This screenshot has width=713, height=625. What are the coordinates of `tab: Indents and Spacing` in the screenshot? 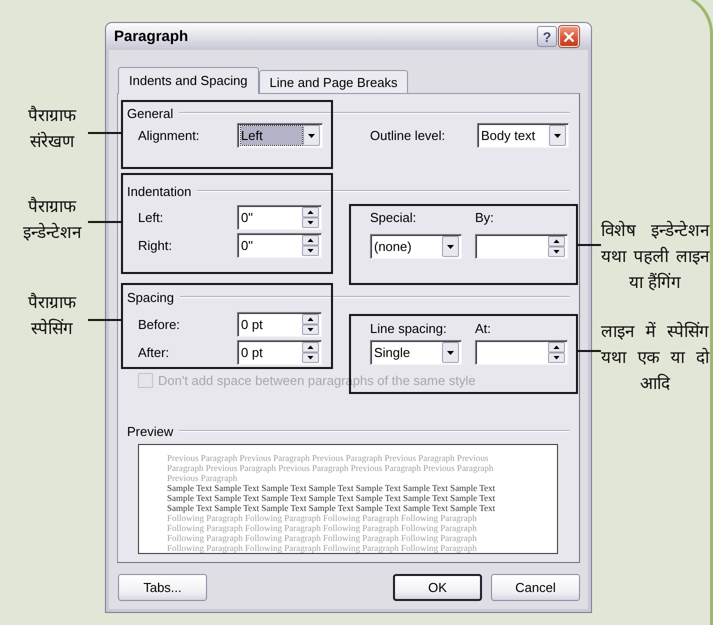 It's located at (188, 80).